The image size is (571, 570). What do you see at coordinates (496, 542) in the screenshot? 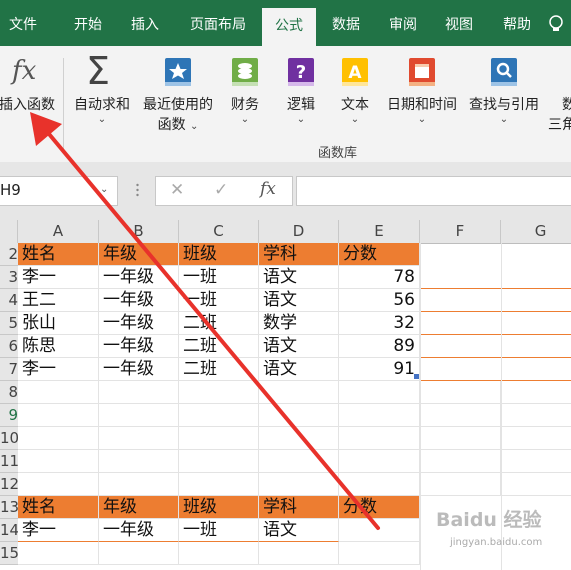
I see `watermark-url: jingyan.baidu.com` at bounding box center [496, 542].